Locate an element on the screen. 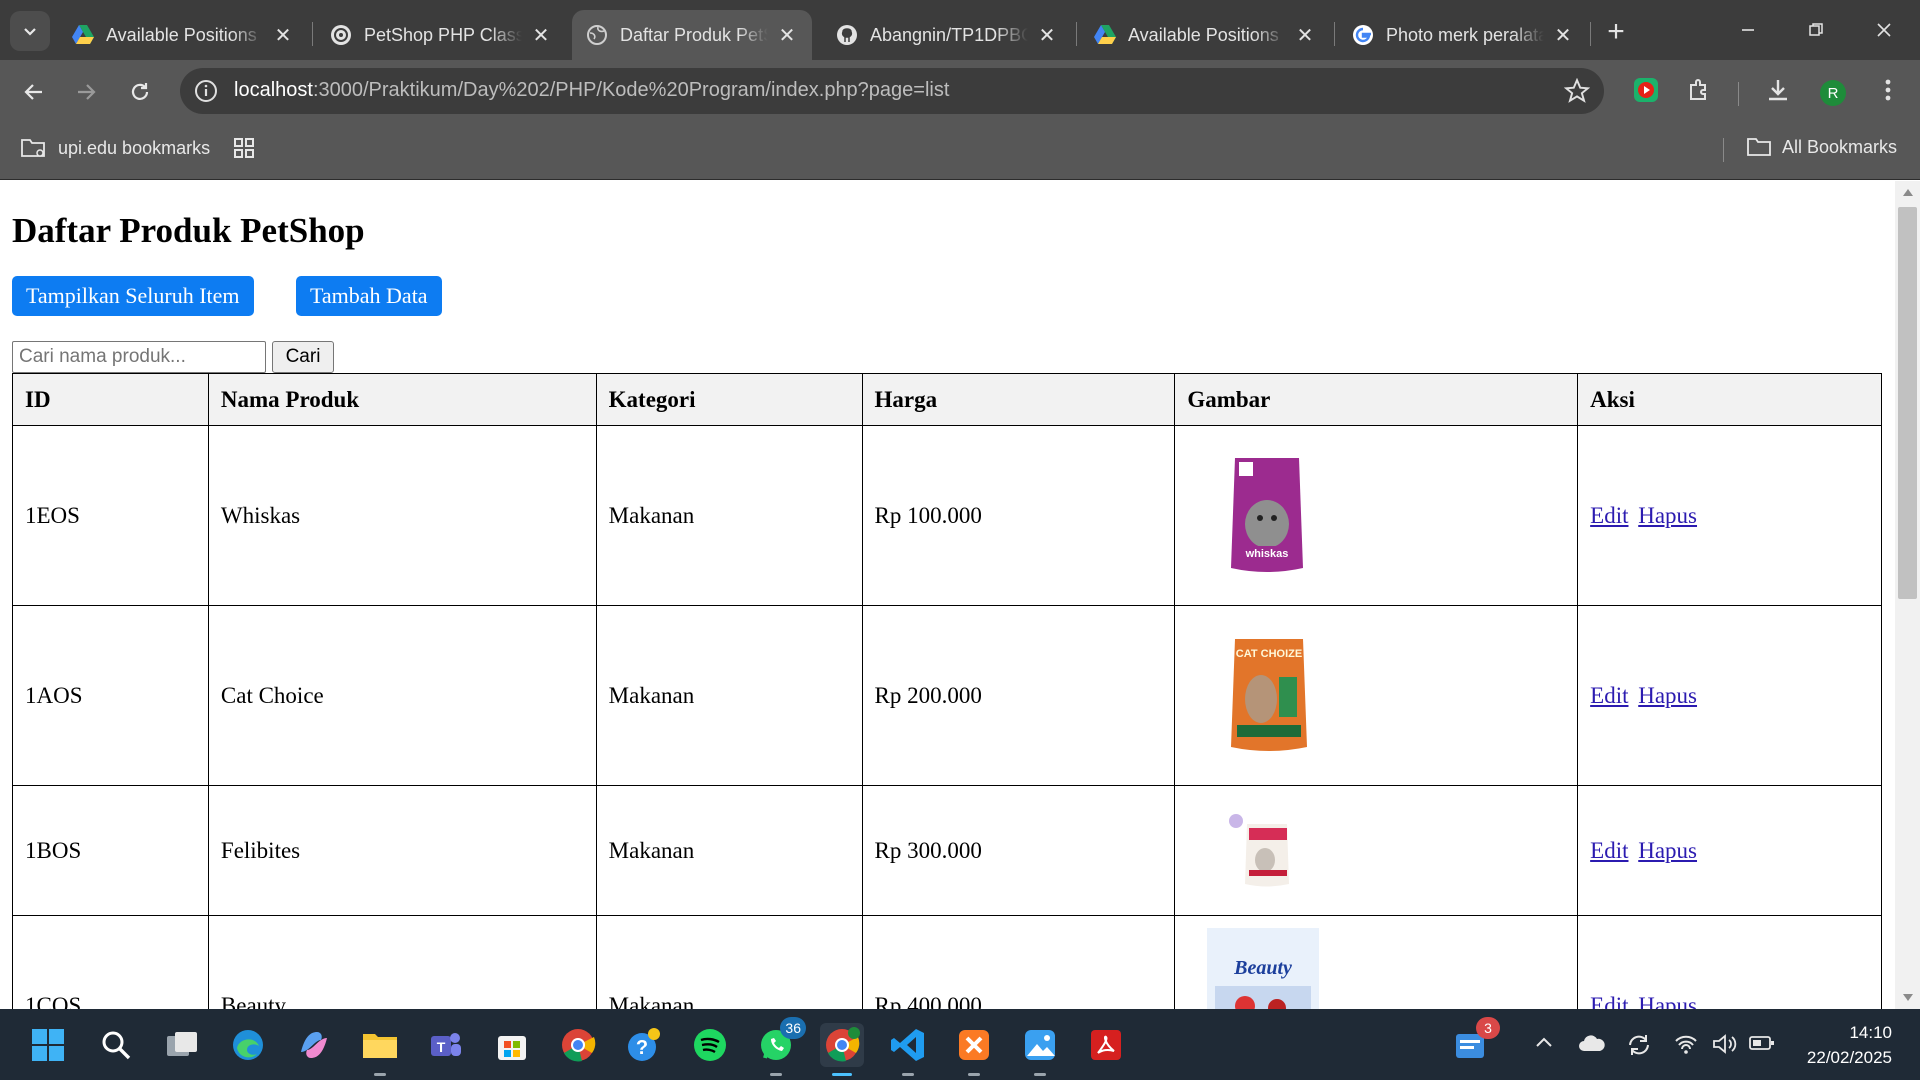  show-all-button: Tampilkan Seluruh Item is located at coordinates (133, 296).